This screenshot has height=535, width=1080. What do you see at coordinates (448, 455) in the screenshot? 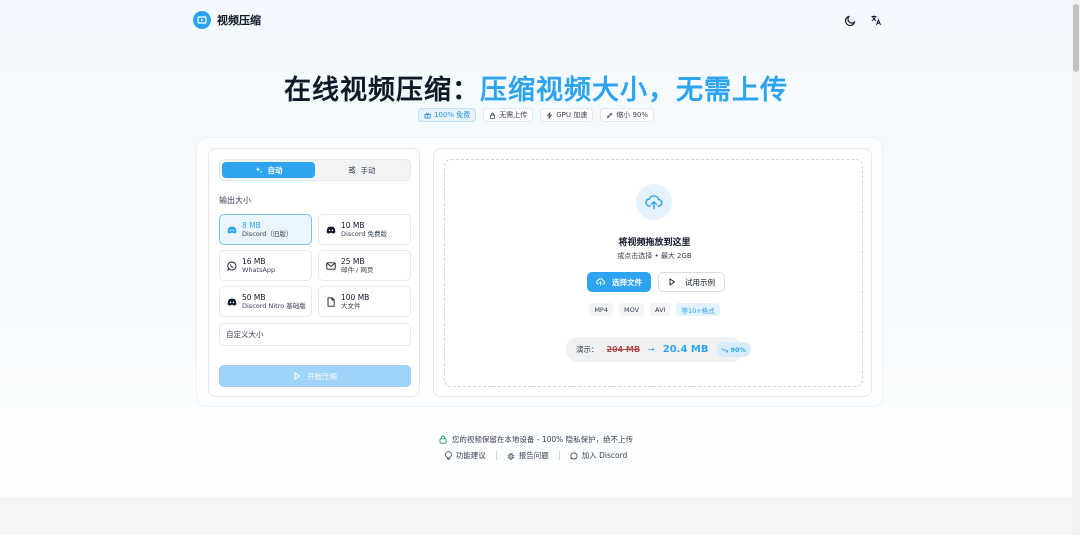
I see `lightbulb-icon` at bounding box center [448, 455].